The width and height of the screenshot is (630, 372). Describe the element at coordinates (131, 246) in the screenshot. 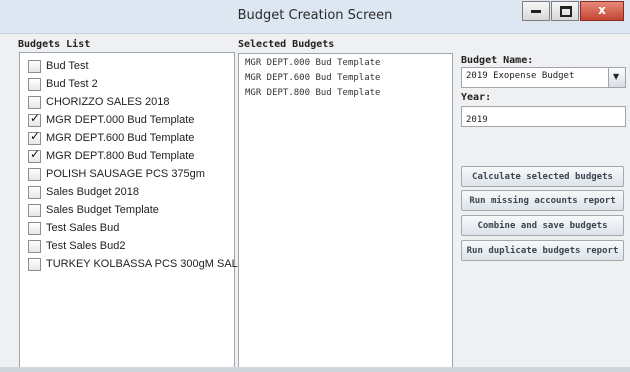

I see `budget-list-item: Test Sales Bud2` at that location.